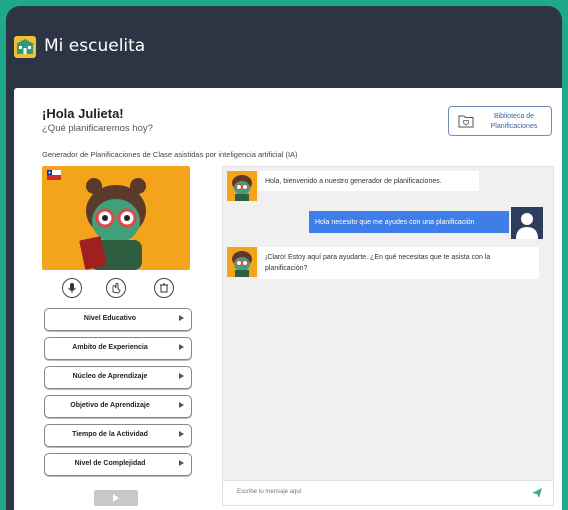 The width and height of the screenshot is (568, 510). What do you see at coordinates (95, 46) in the screenshot?
I see `app-title: Mi escuelita` at bounding box center [95, 46].